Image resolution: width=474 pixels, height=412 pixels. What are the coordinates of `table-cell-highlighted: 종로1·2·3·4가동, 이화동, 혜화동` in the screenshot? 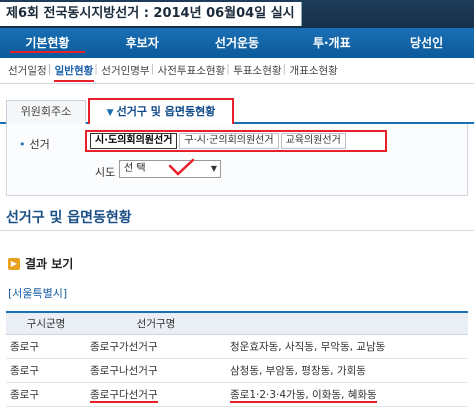 It's located at (347, 394).